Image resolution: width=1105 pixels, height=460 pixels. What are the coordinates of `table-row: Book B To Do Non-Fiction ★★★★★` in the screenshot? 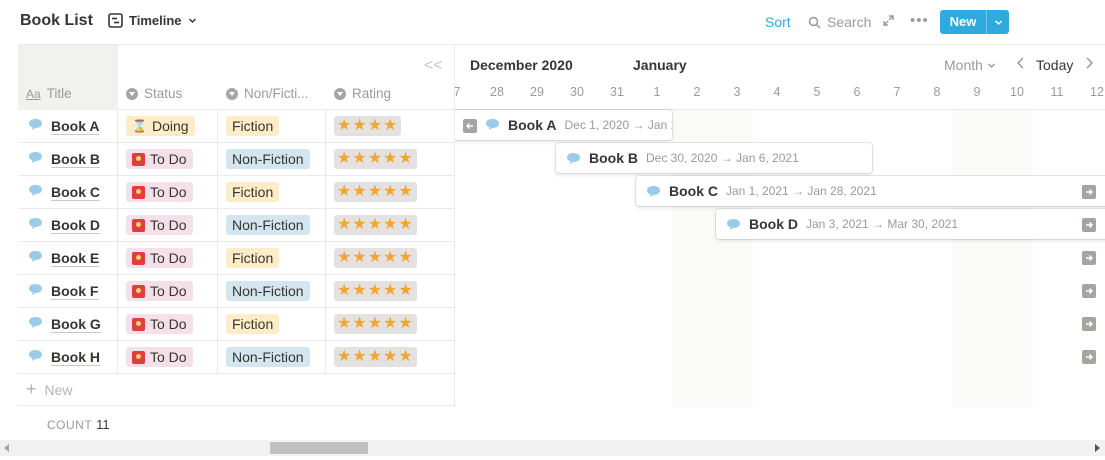 It's located at (236, 159).